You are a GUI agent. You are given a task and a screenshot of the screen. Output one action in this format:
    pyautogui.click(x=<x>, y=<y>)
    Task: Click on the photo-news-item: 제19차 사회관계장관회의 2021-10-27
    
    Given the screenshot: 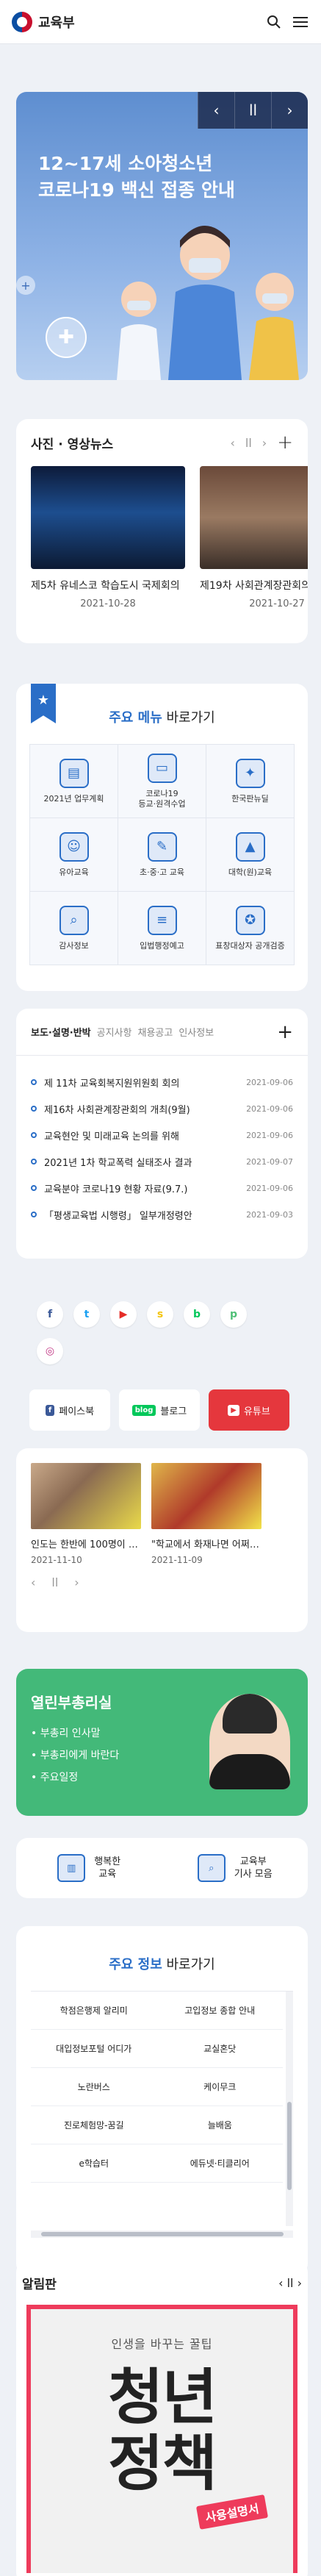 What is the action you would take?
    pyautogui.click(x=254, y=537)
    